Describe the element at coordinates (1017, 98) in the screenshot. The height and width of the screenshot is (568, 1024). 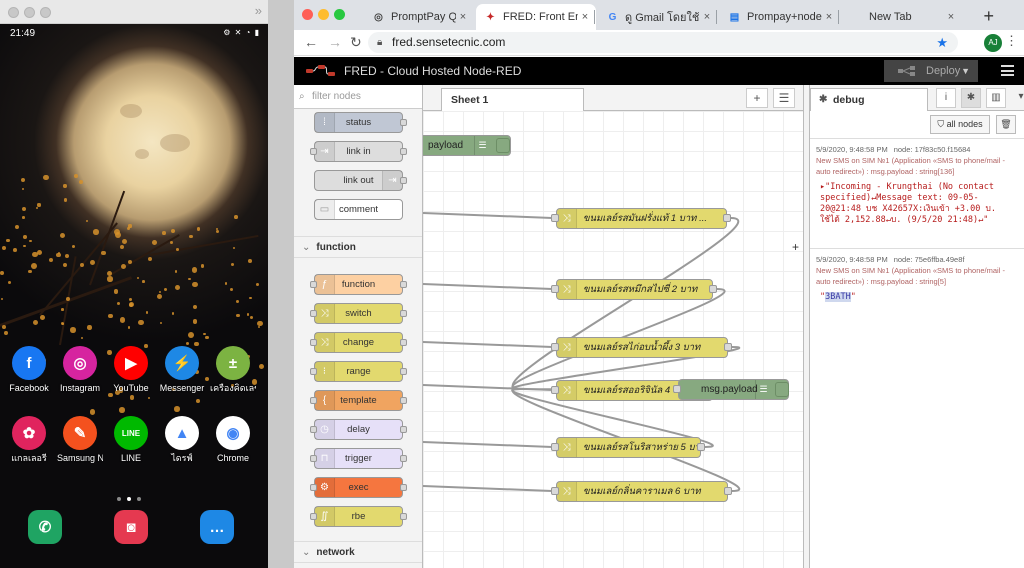
I see `caret-down-icon: ▾` at that location.